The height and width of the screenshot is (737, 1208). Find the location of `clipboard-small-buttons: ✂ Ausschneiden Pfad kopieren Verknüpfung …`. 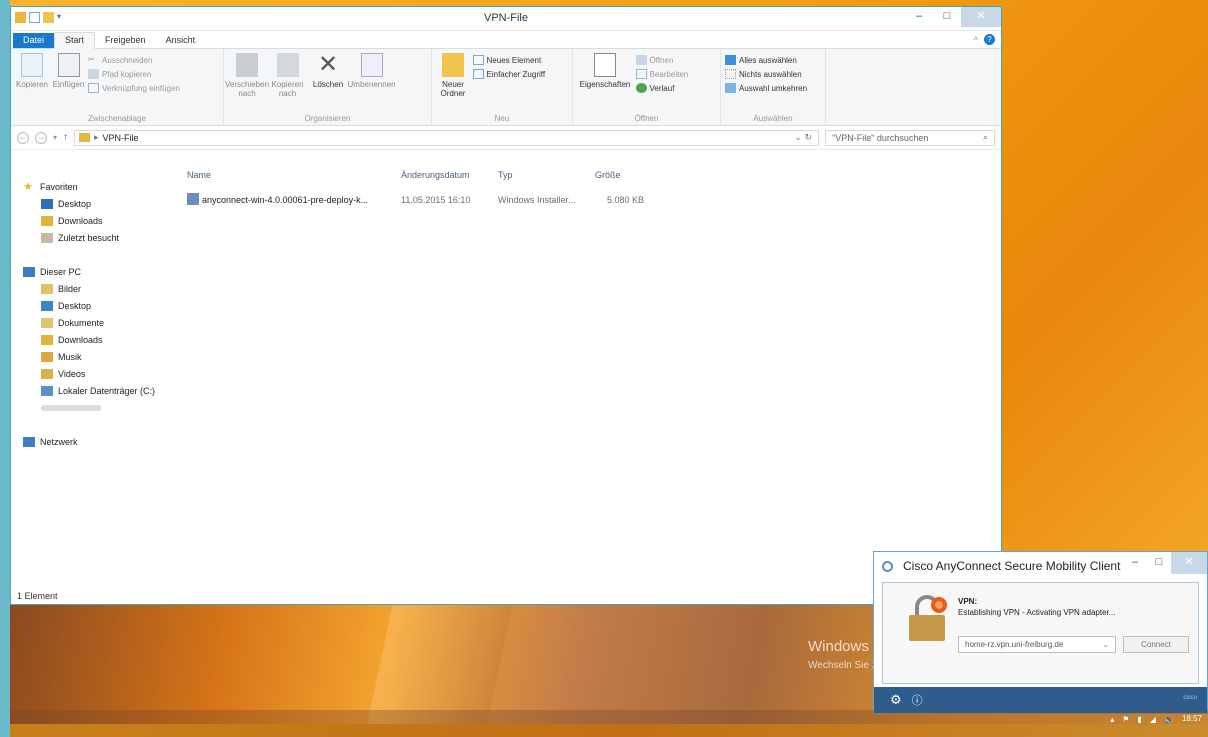

clipboard-small-buttons: ✂ Ausschneiden Pfad kopieren Verknüpfung … is located at coordinates (134, 74).